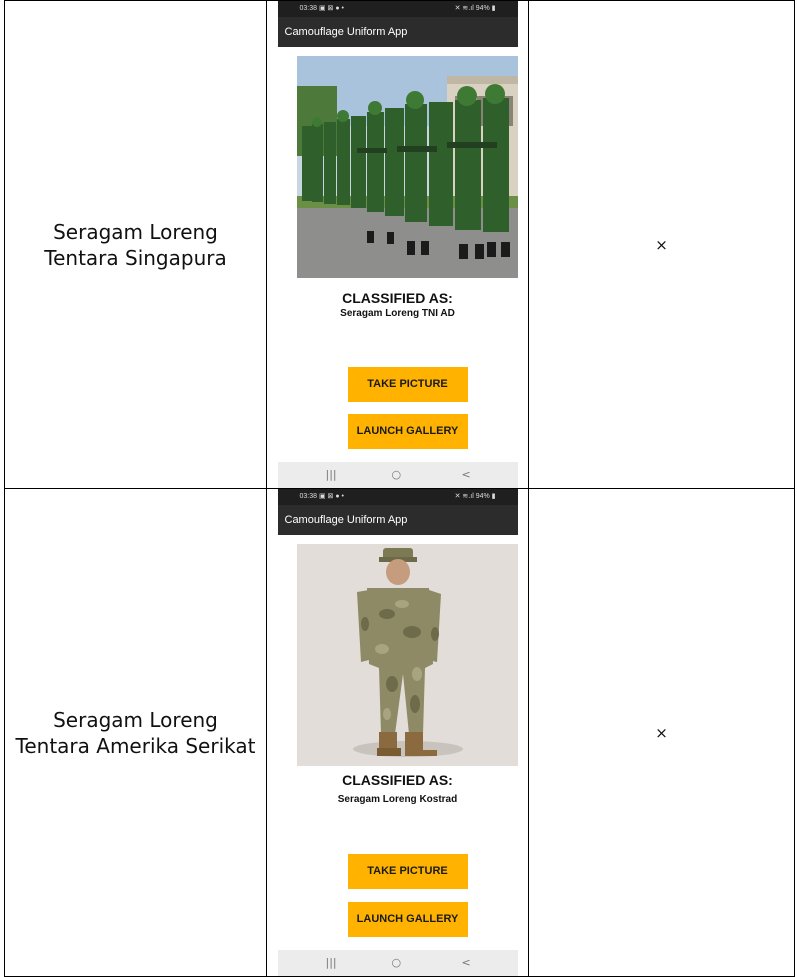 This screenshot has height=977, width=797. I want to click on uniform-label-line: Tentara Amerika Serikat, so click(135, 745).